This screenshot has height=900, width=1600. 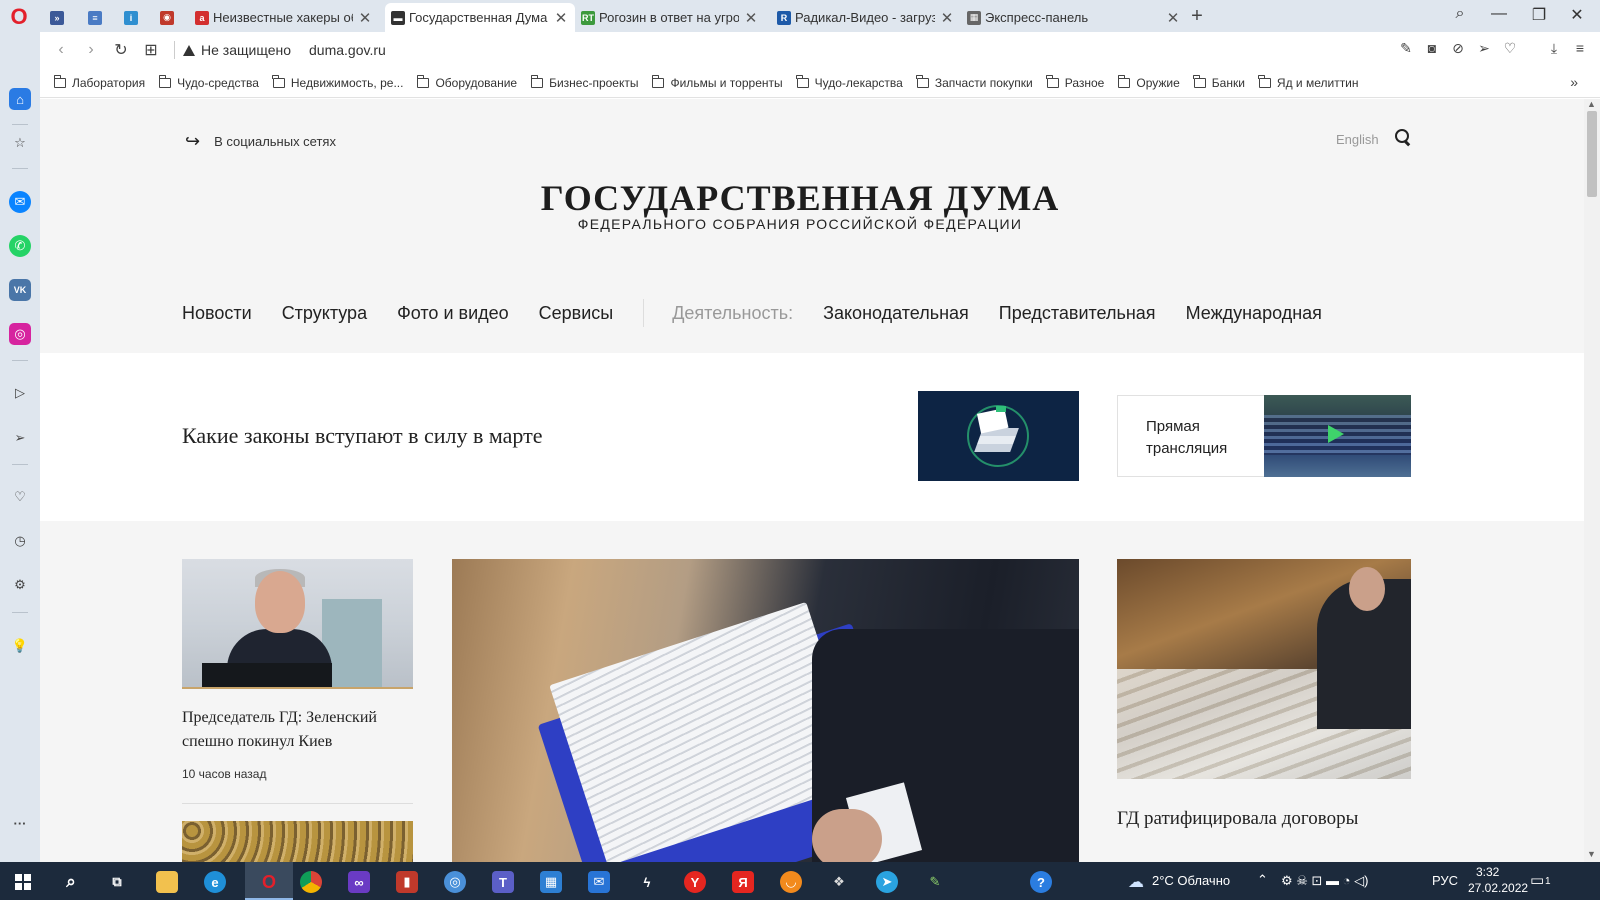 What do you see at coordinates (1498, 888) in the screenshot?
I see `clock-date: 27.02.2022` at bounding box center [1498, 888].